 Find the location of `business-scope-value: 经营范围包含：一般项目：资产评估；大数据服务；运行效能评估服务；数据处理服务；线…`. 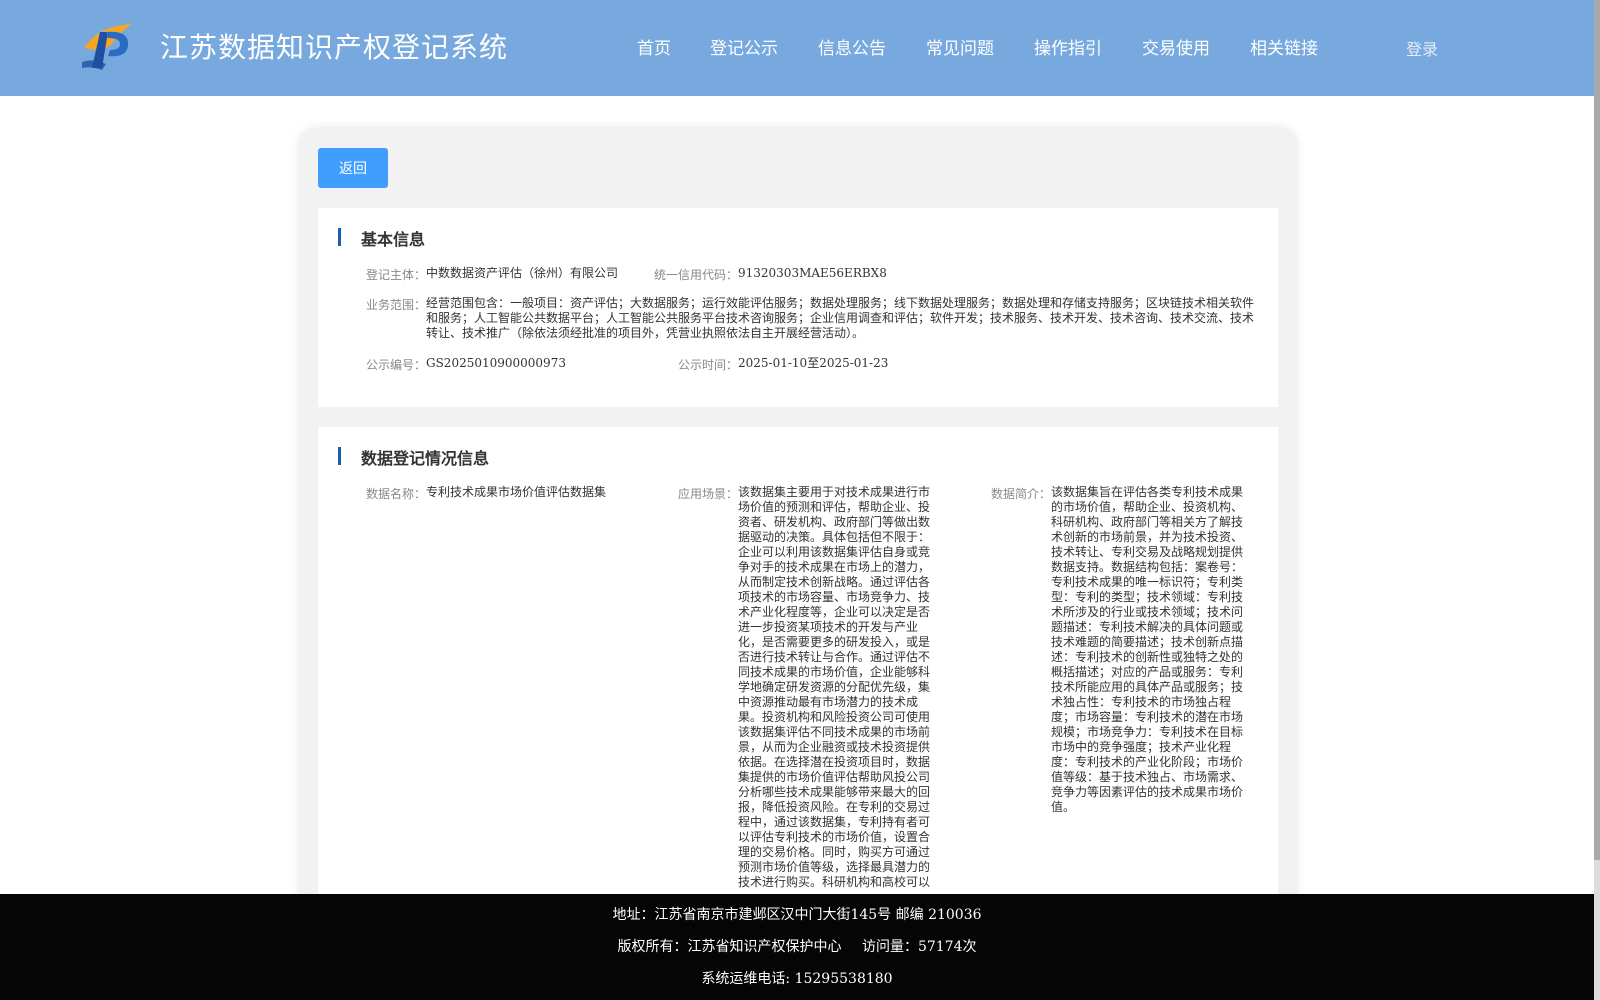

business-scope-value: 经营范围包含：一般项目：资产评估；大数据服务；运行效能评估服务；数据处理服务；线… is located at coordinates (840, 318).